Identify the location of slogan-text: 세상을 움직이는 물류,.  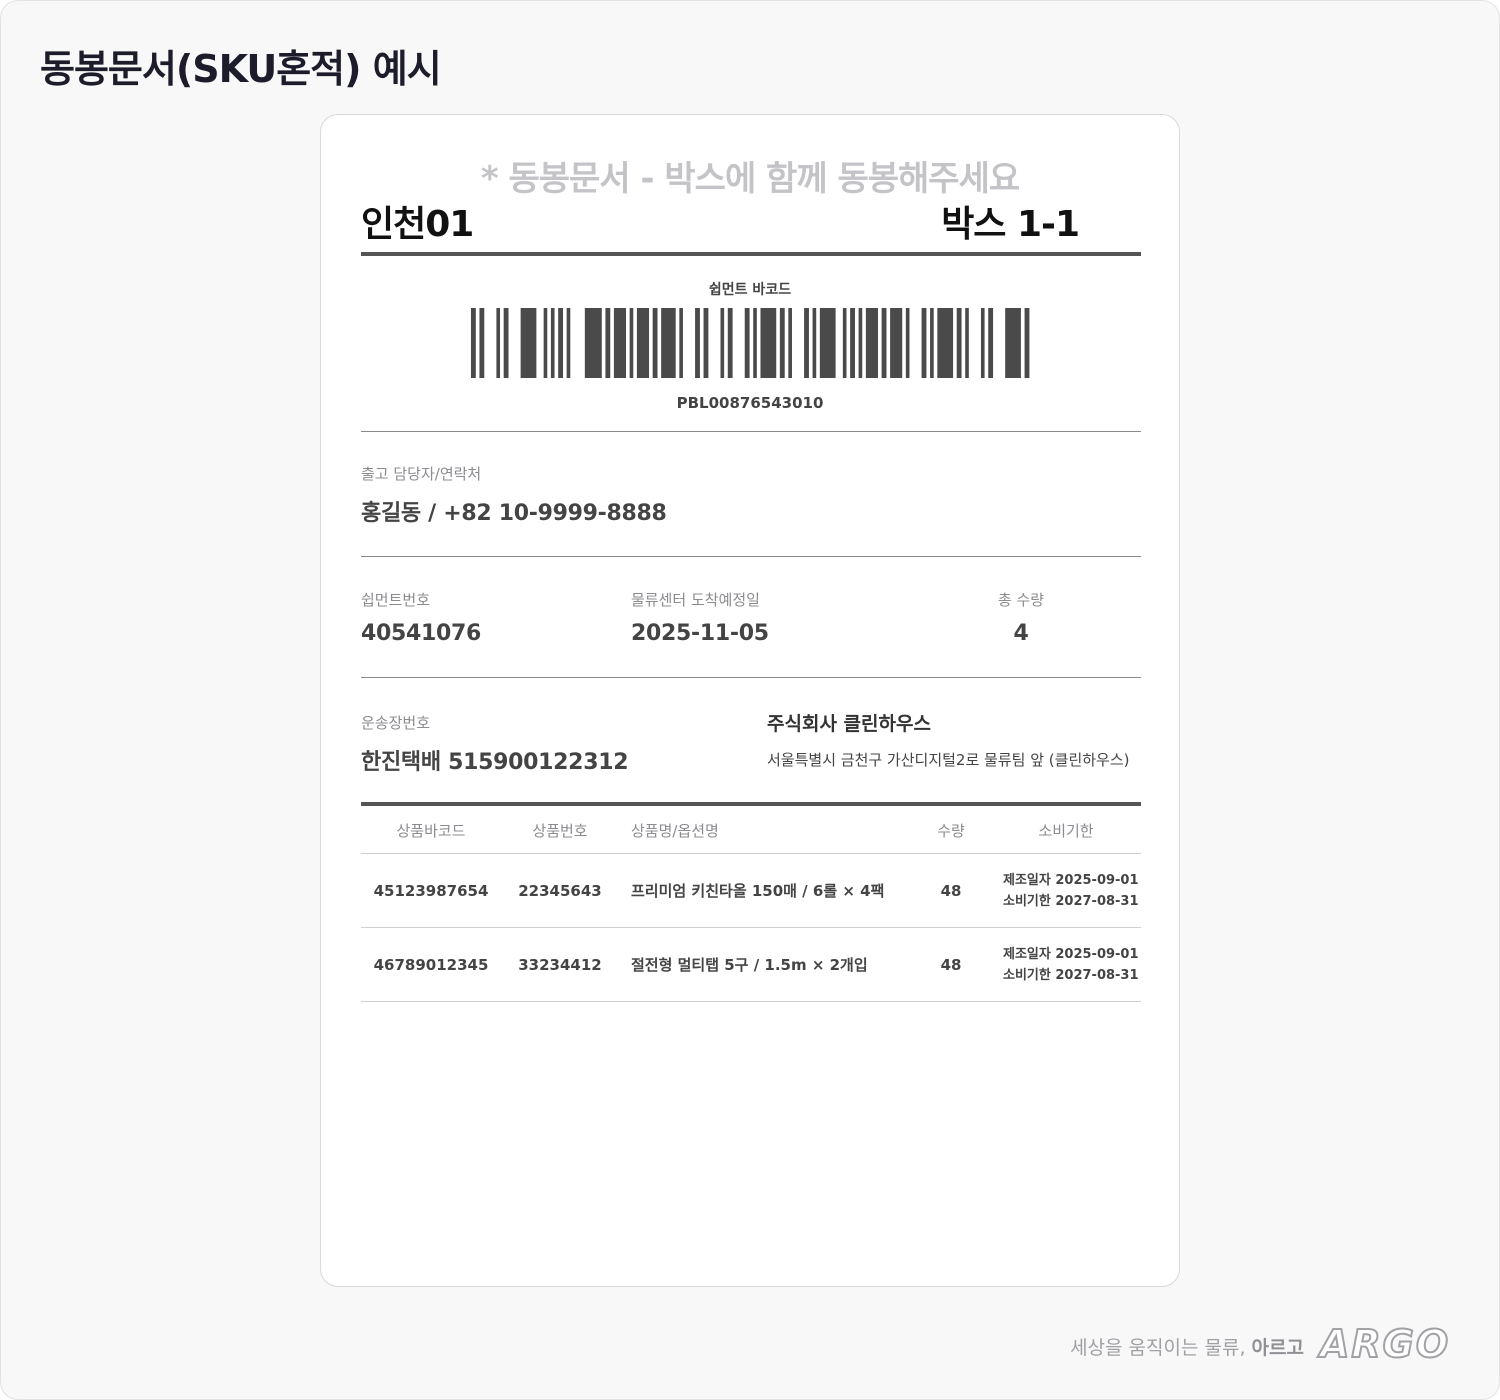
(1161, 1348).